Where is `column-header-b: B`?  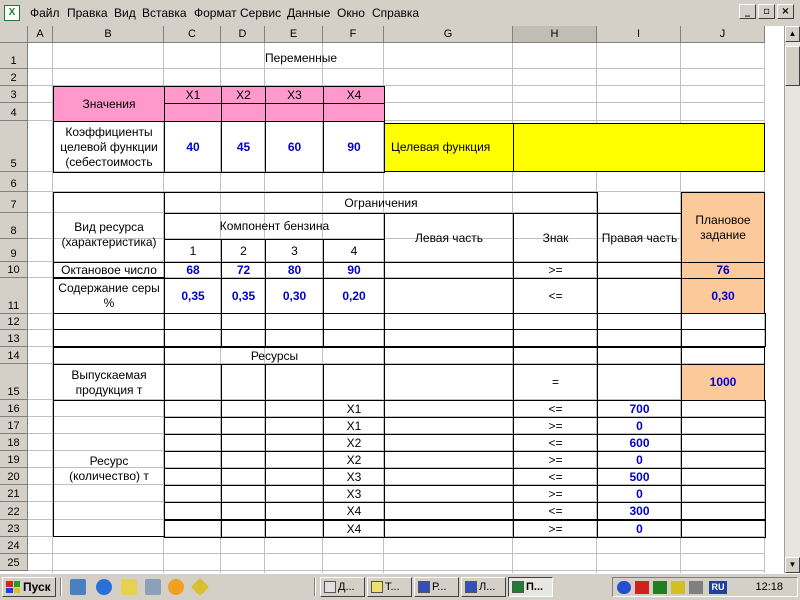 column-header-b: B is located at coordinates (108, 34).